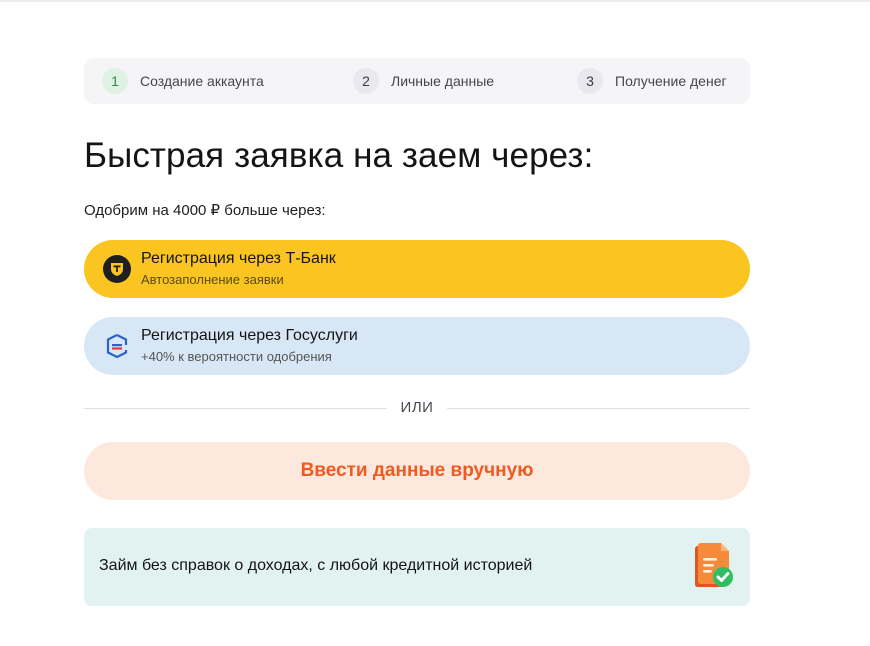 Image resolution: width=870 pixels, height=646 pixels. Describe the element at coordinates (417, 471) in the screenshot. I see `manual-entry-button: Ввести данные вручную` at that location.